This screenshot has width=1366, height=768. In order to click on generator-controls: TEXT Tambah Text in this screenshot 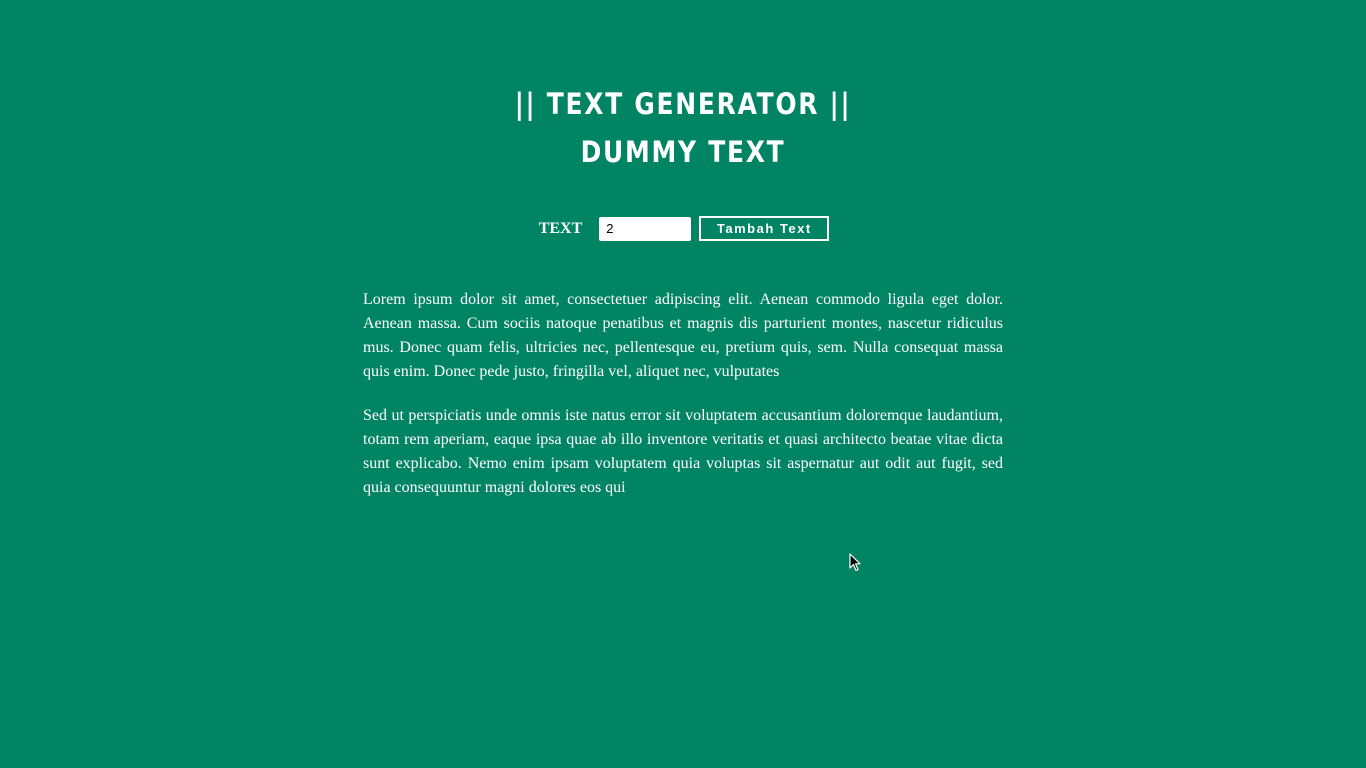, I will do `click(683, 228)`.